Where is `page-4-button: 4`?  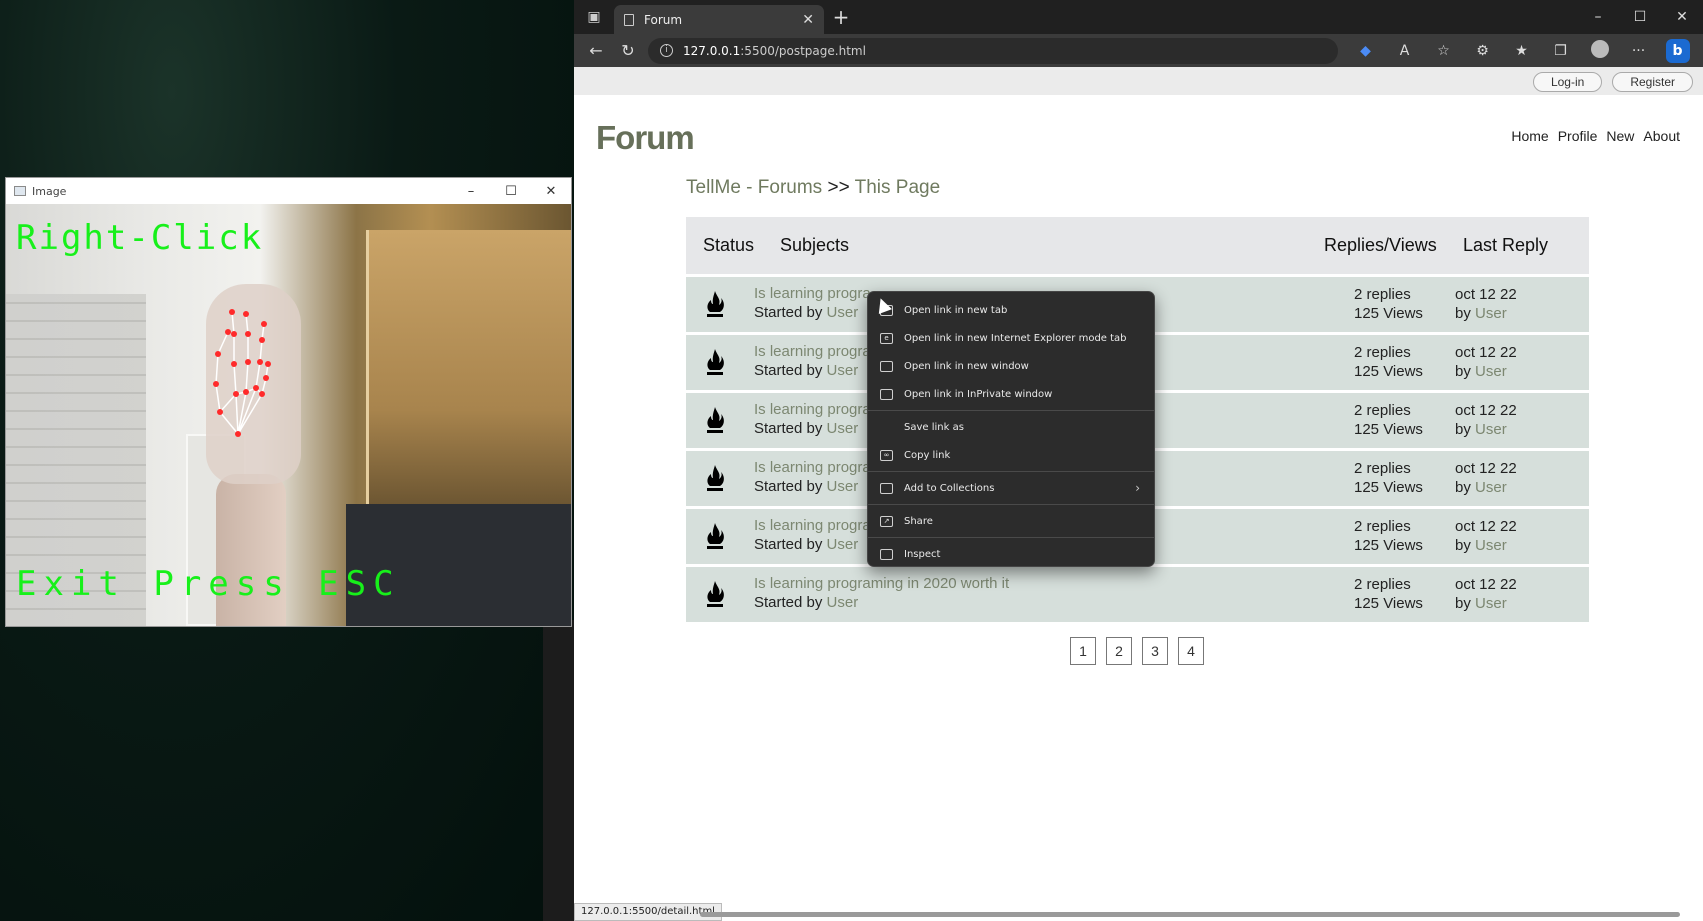 page-4-button: 4 is located at coordinates (1191, 651).